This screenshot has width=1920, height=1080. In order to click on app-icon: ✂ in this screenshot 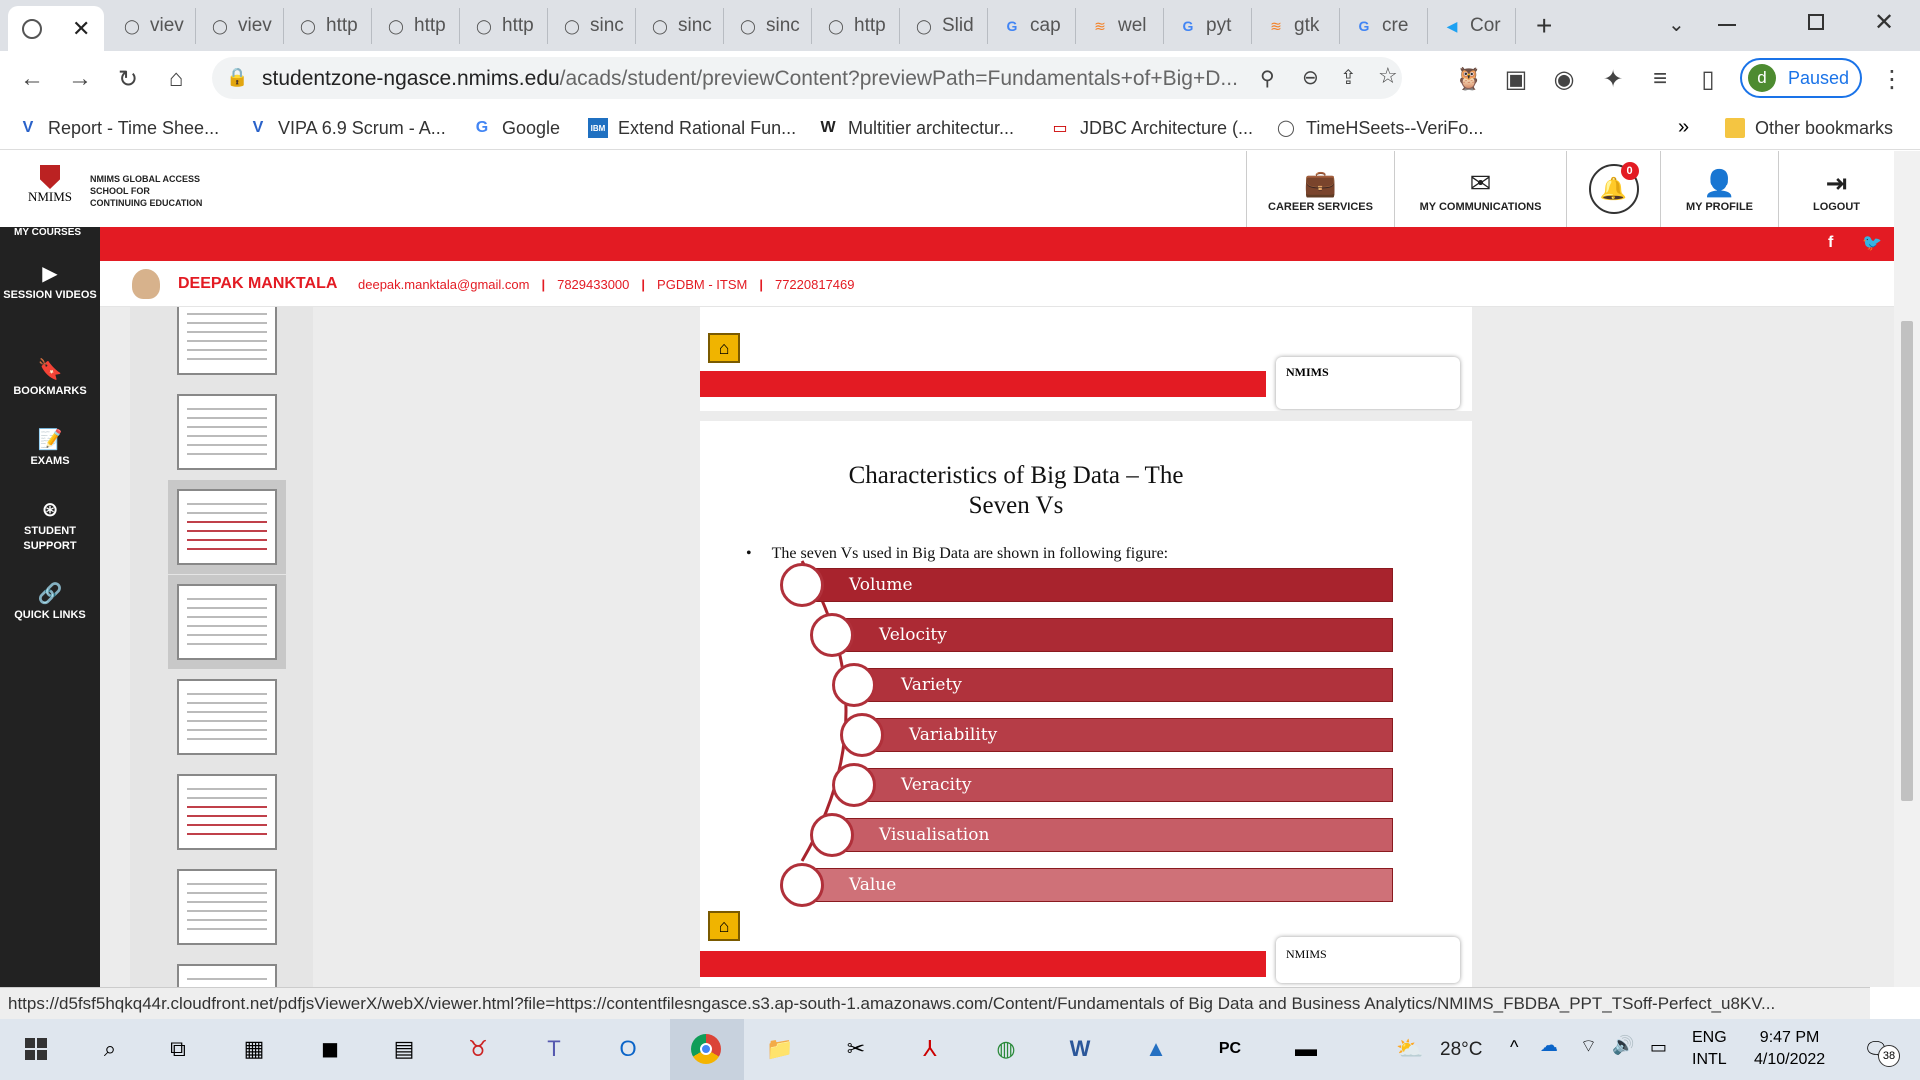, I will do `click(856, 1049)`.